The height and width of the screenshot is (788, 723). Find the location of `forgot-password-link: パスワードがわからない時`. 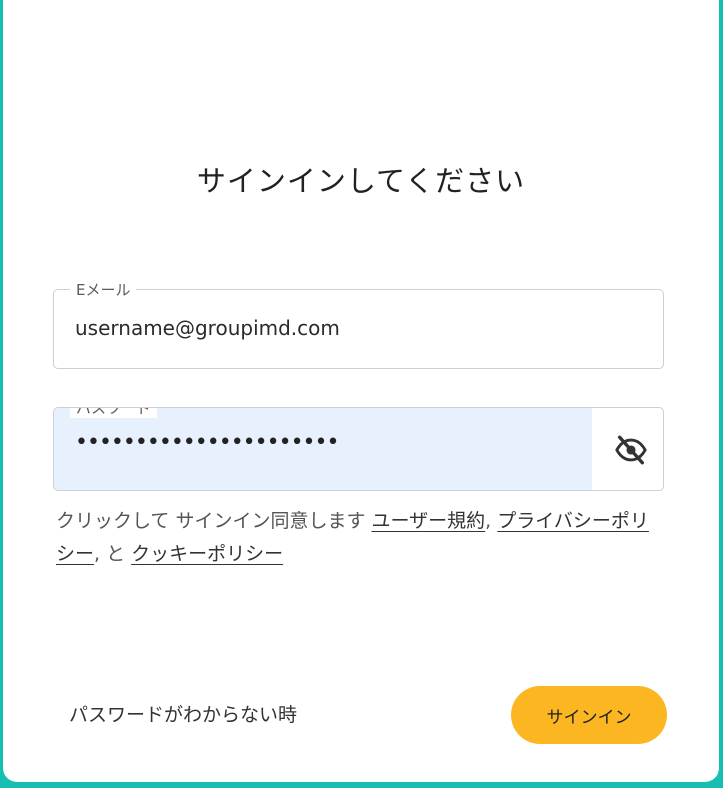

forgot-password-link: パスワードがわからない時 is located at coordinates (183, 713).